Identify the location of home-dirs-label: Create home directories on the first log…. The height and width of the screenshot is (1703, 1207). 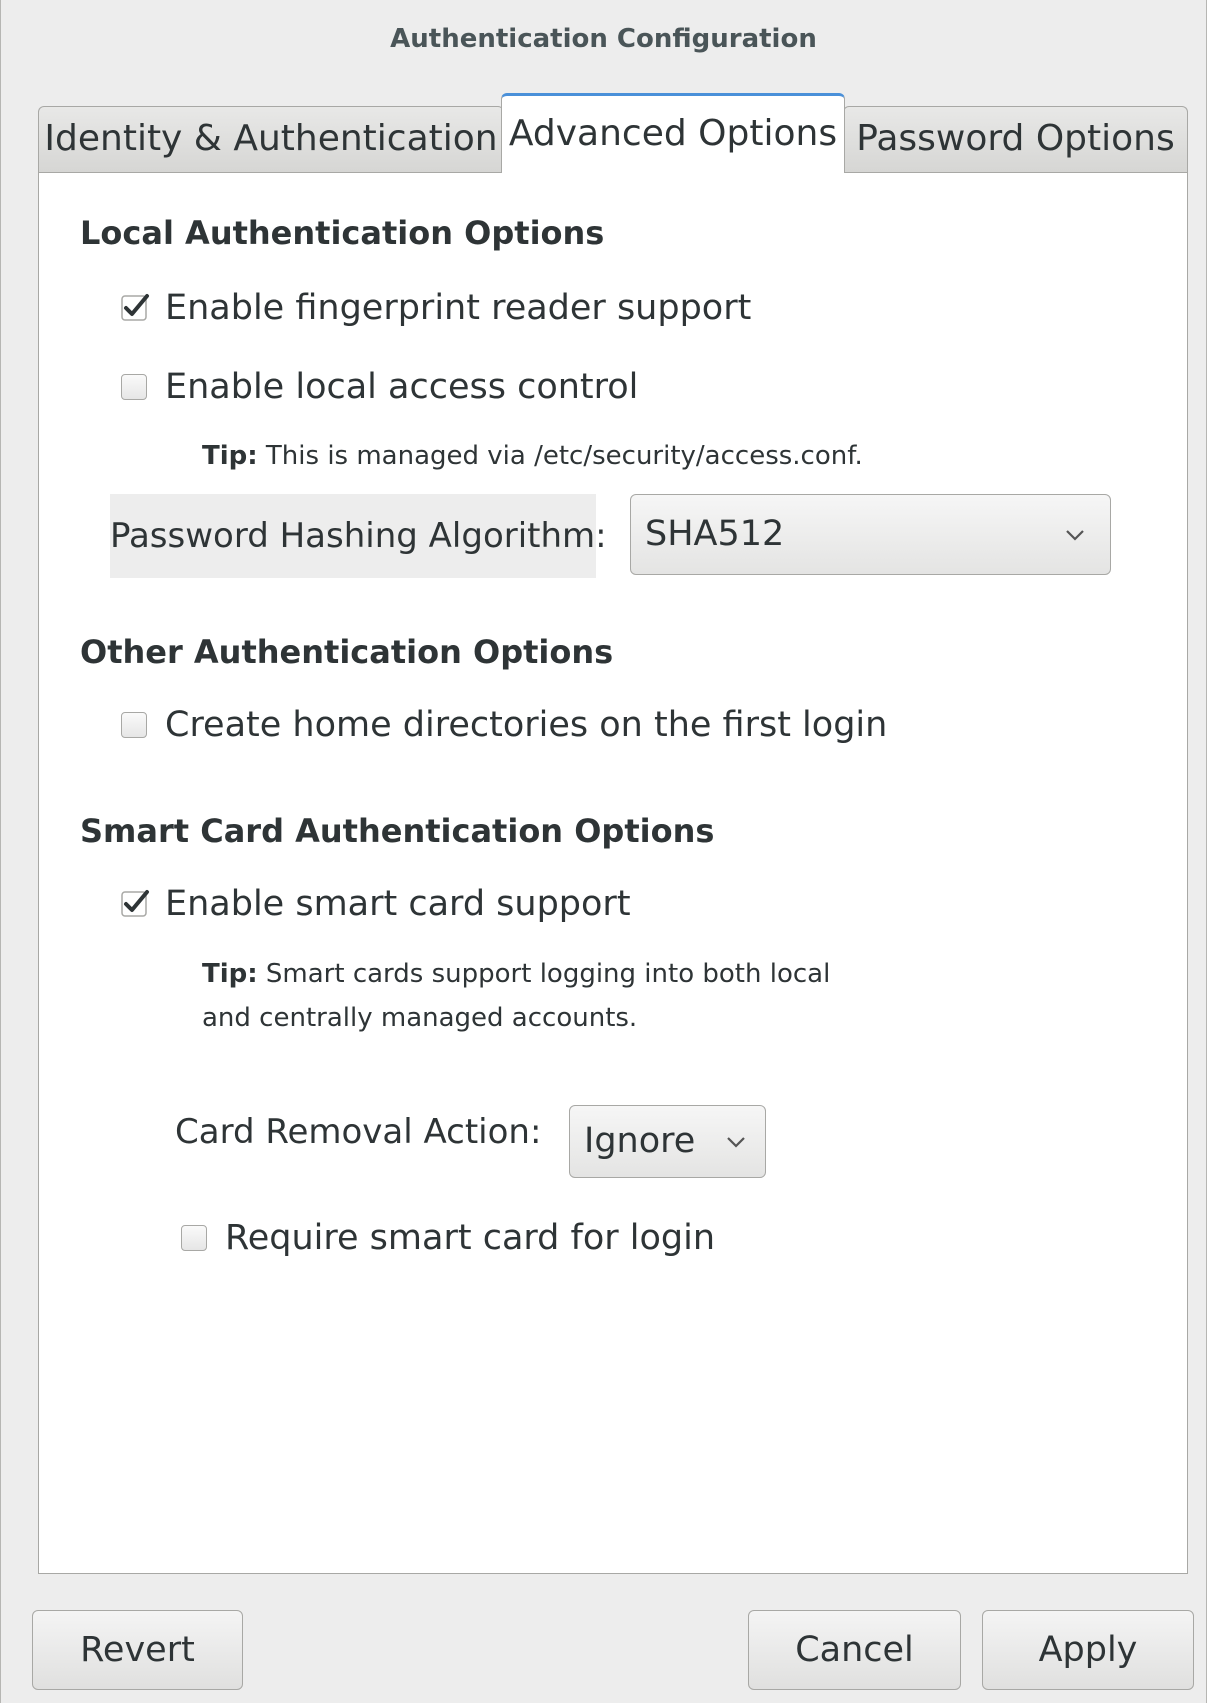
(526, 725).